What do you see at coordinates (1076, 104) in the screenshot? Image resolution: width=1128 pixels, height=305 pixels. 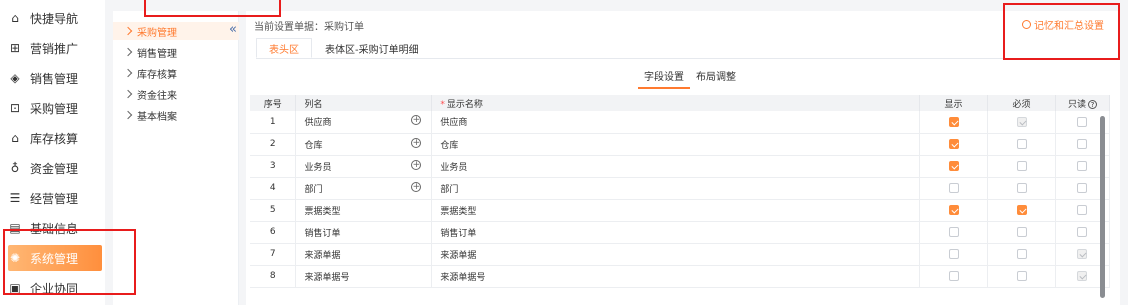 I see `header-readonly-label: 只读` at bounding box center [1076, 104].